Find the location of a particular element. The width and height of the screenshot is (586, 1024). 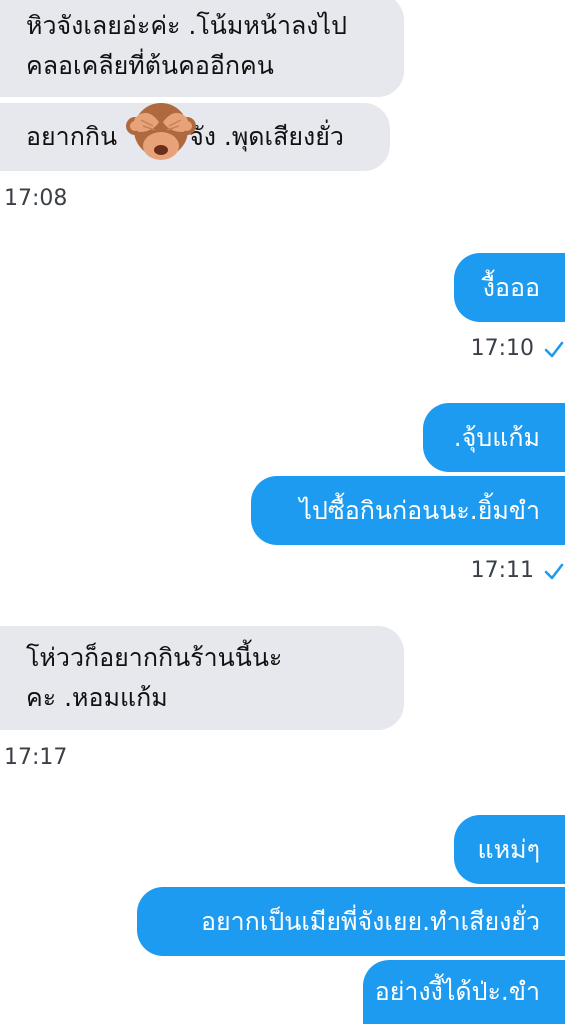

message-text: งื้อออ is located at coordinates (511, 287).